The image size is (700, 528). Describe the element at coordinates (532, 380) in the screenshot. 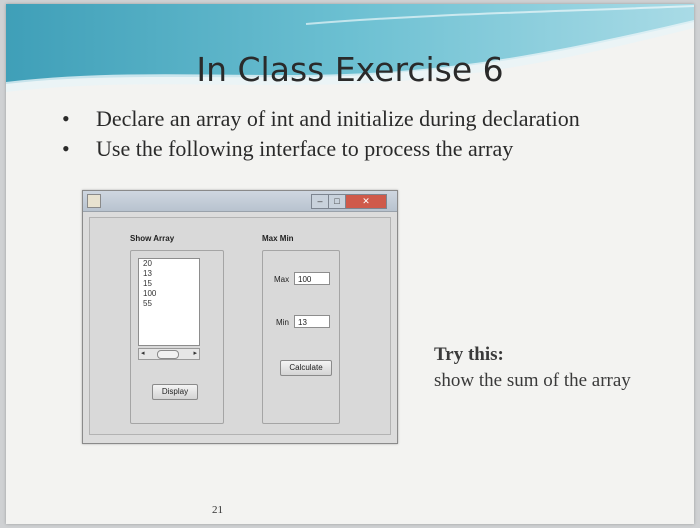

I see `try-this-text: show the sum of the array` at that location.